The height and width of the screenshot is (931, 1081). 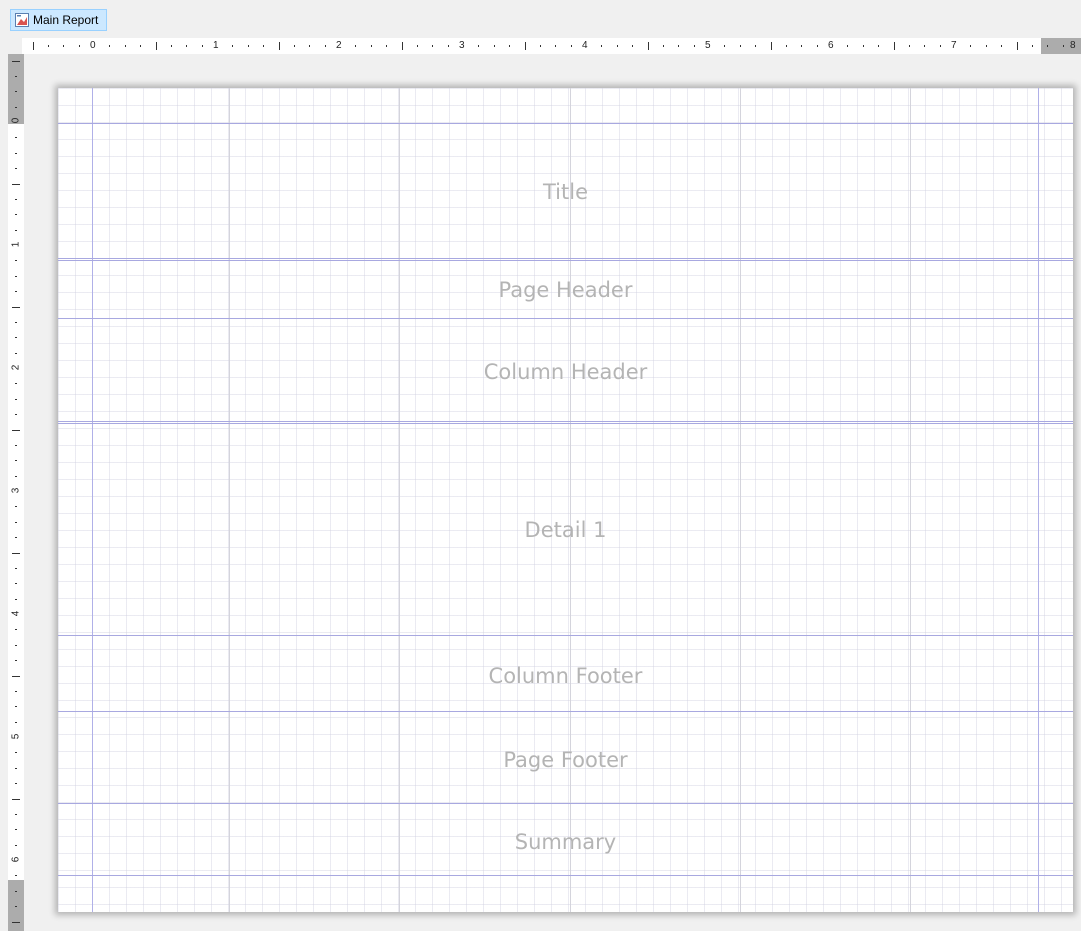 What do you see at coordinates (565, 530) in the screenshot?
I see `band-label-detail: Detail 1` at bounding box center [565, 530].